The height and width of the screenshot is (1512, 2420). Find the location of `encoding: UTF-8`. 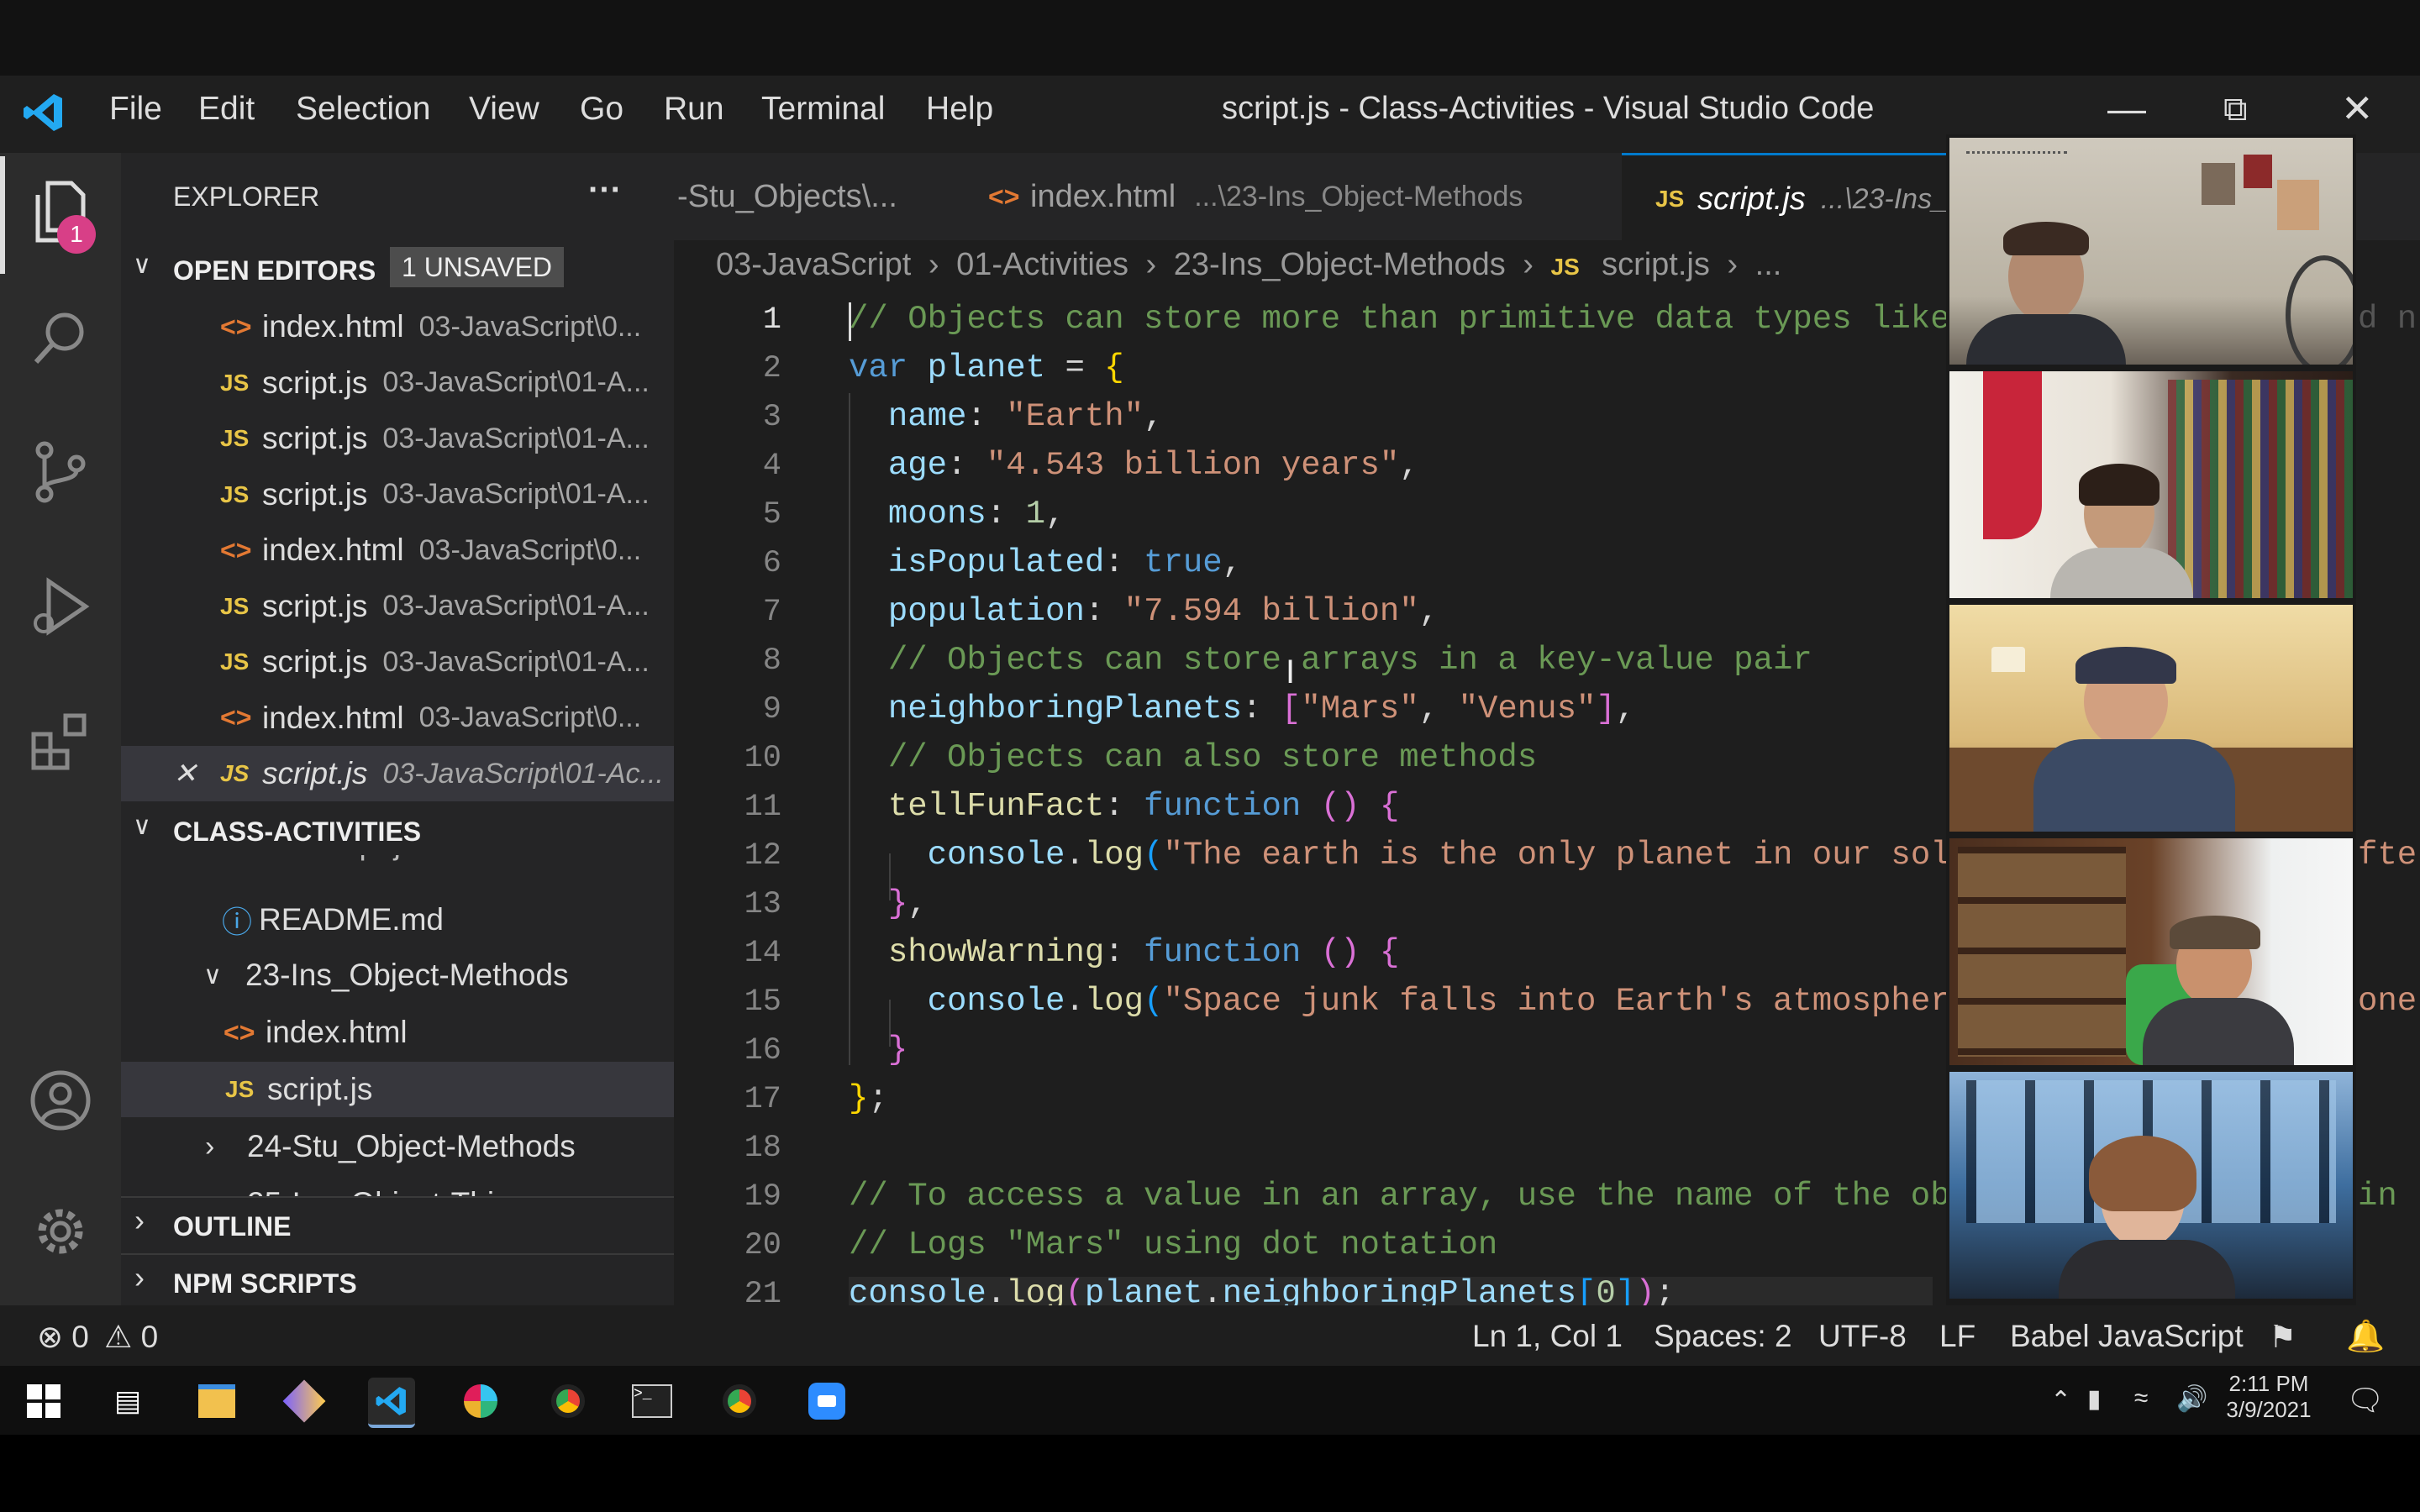

encoding: UTF-8 is located at coordinates (1862, 1336).